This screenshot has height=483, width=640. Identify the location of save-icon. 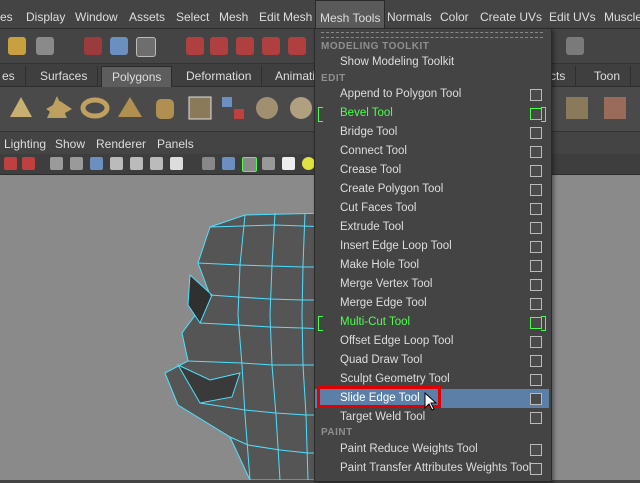
(45, 46).